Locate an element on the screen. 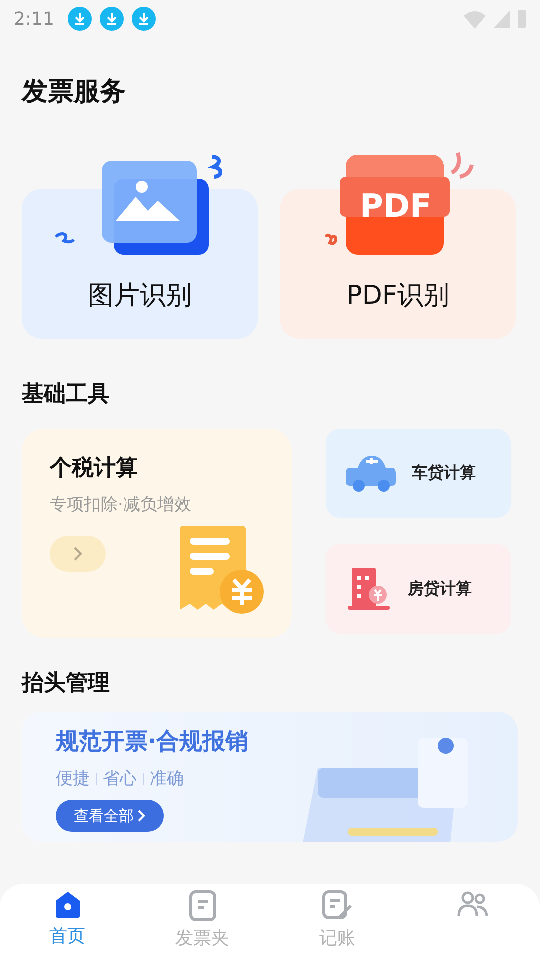  calculator-card: 房贷计算 is located at coordinates (418, 589).